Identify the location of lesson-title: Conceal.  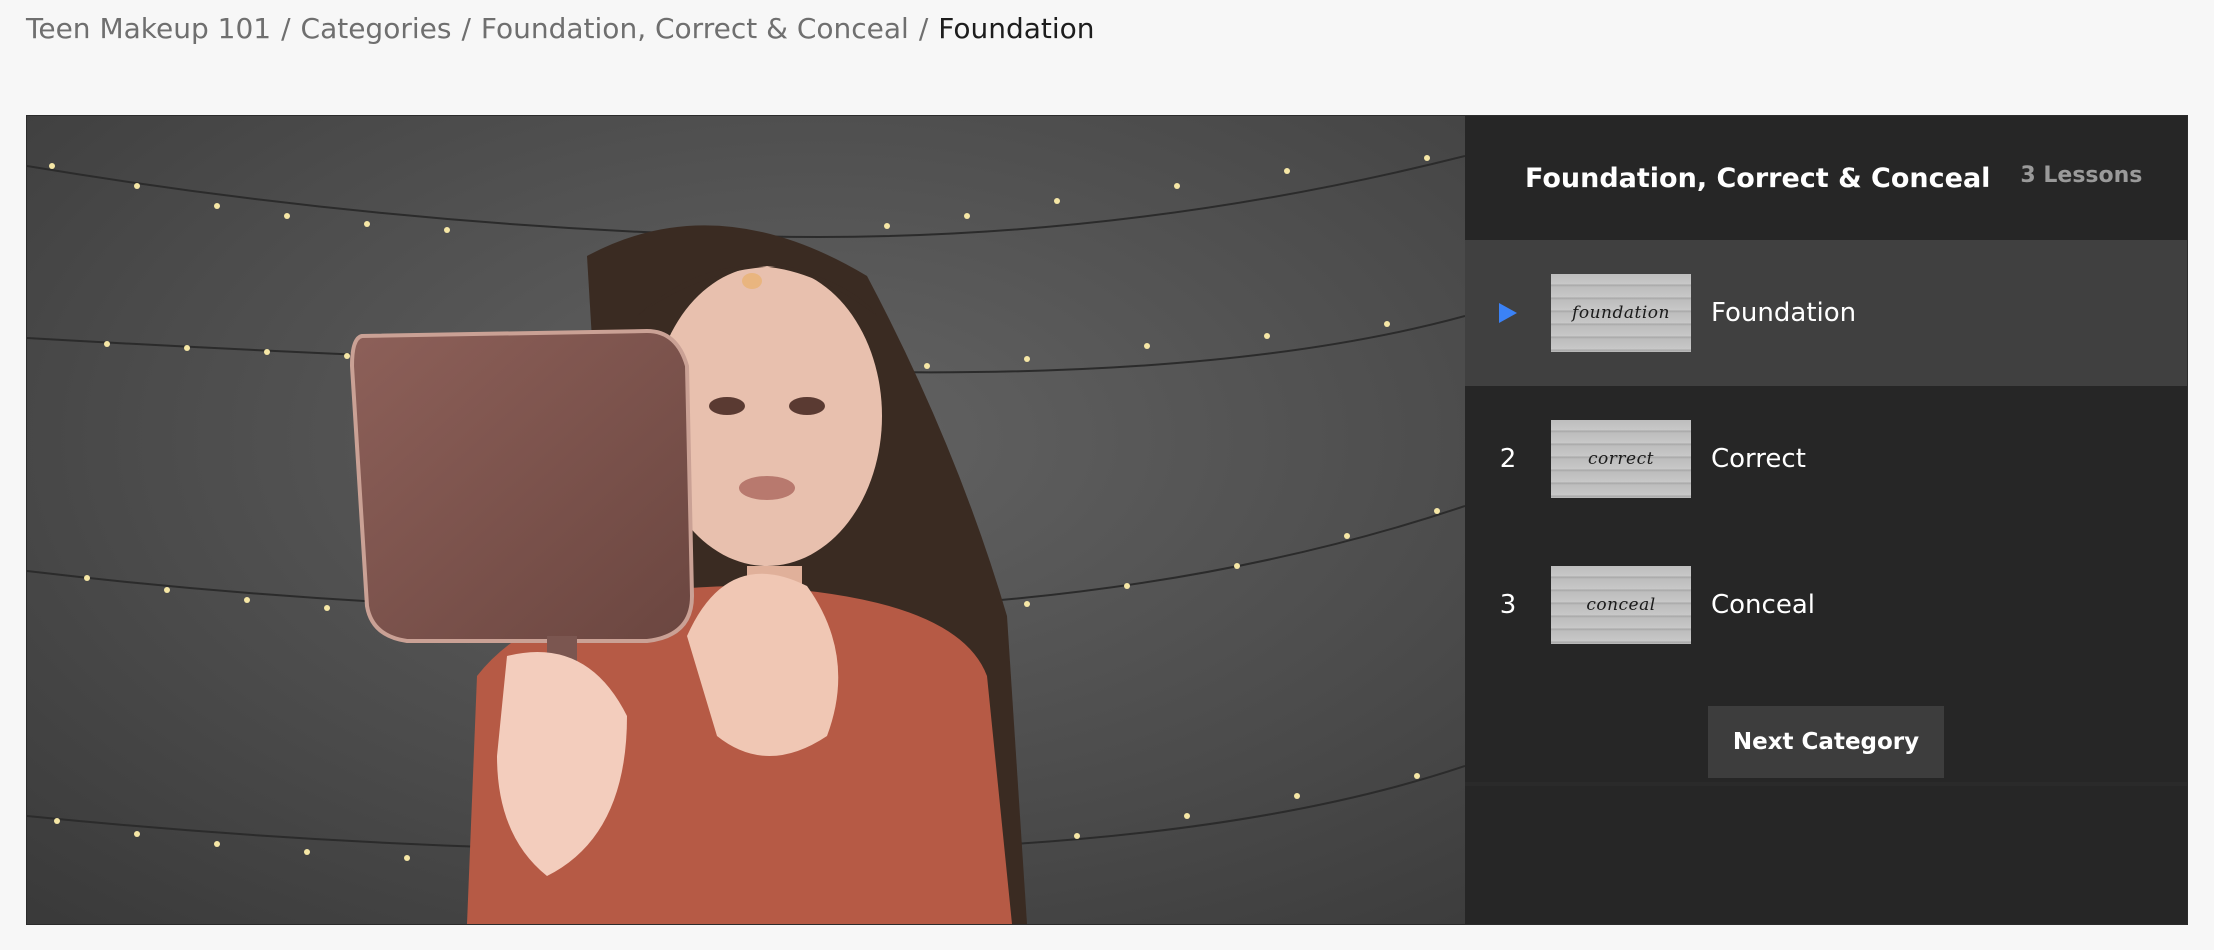
(1763, 605).